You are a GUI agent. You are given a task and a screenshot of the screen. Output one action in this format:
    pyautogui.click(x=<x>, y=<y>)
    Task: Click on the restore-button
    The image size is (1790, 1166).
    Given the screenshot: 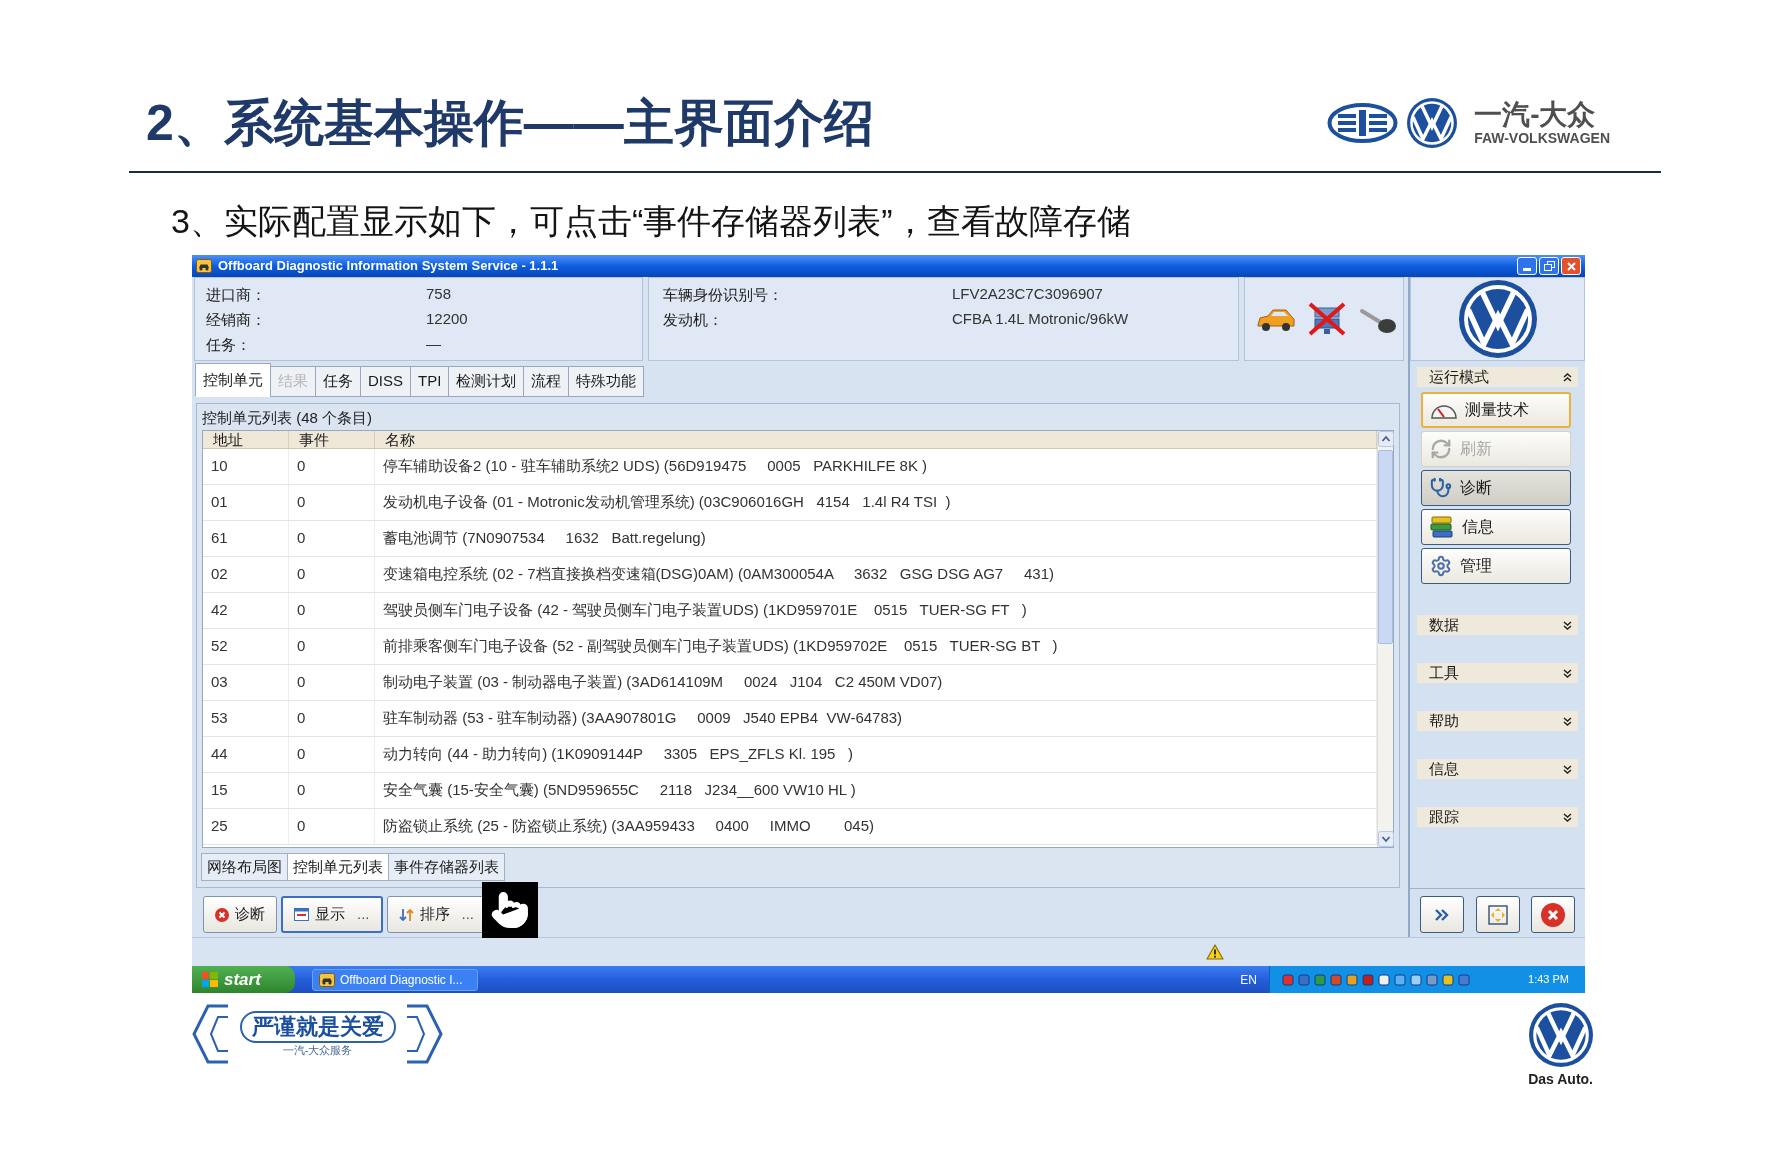 What is the action you would take?
    pyautogui.click(x=1549, y=266)
    